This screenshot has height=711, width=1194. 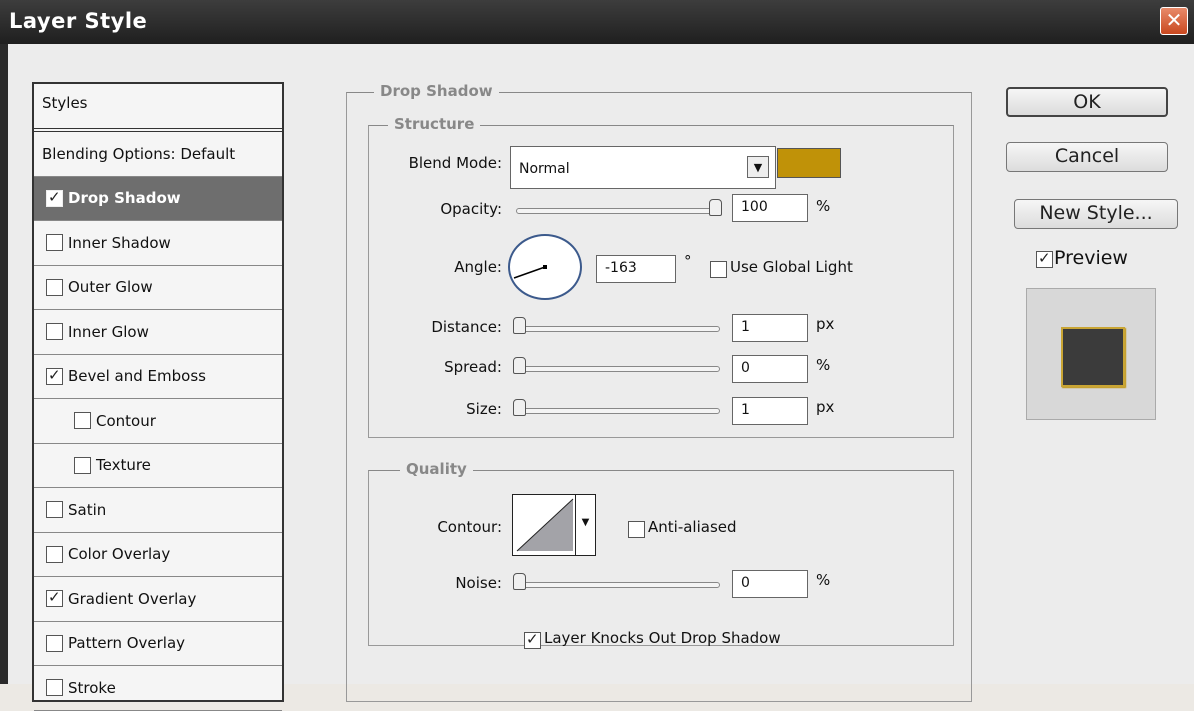 I want to click on style-item-label: Texture, so click(x=123, y=465).